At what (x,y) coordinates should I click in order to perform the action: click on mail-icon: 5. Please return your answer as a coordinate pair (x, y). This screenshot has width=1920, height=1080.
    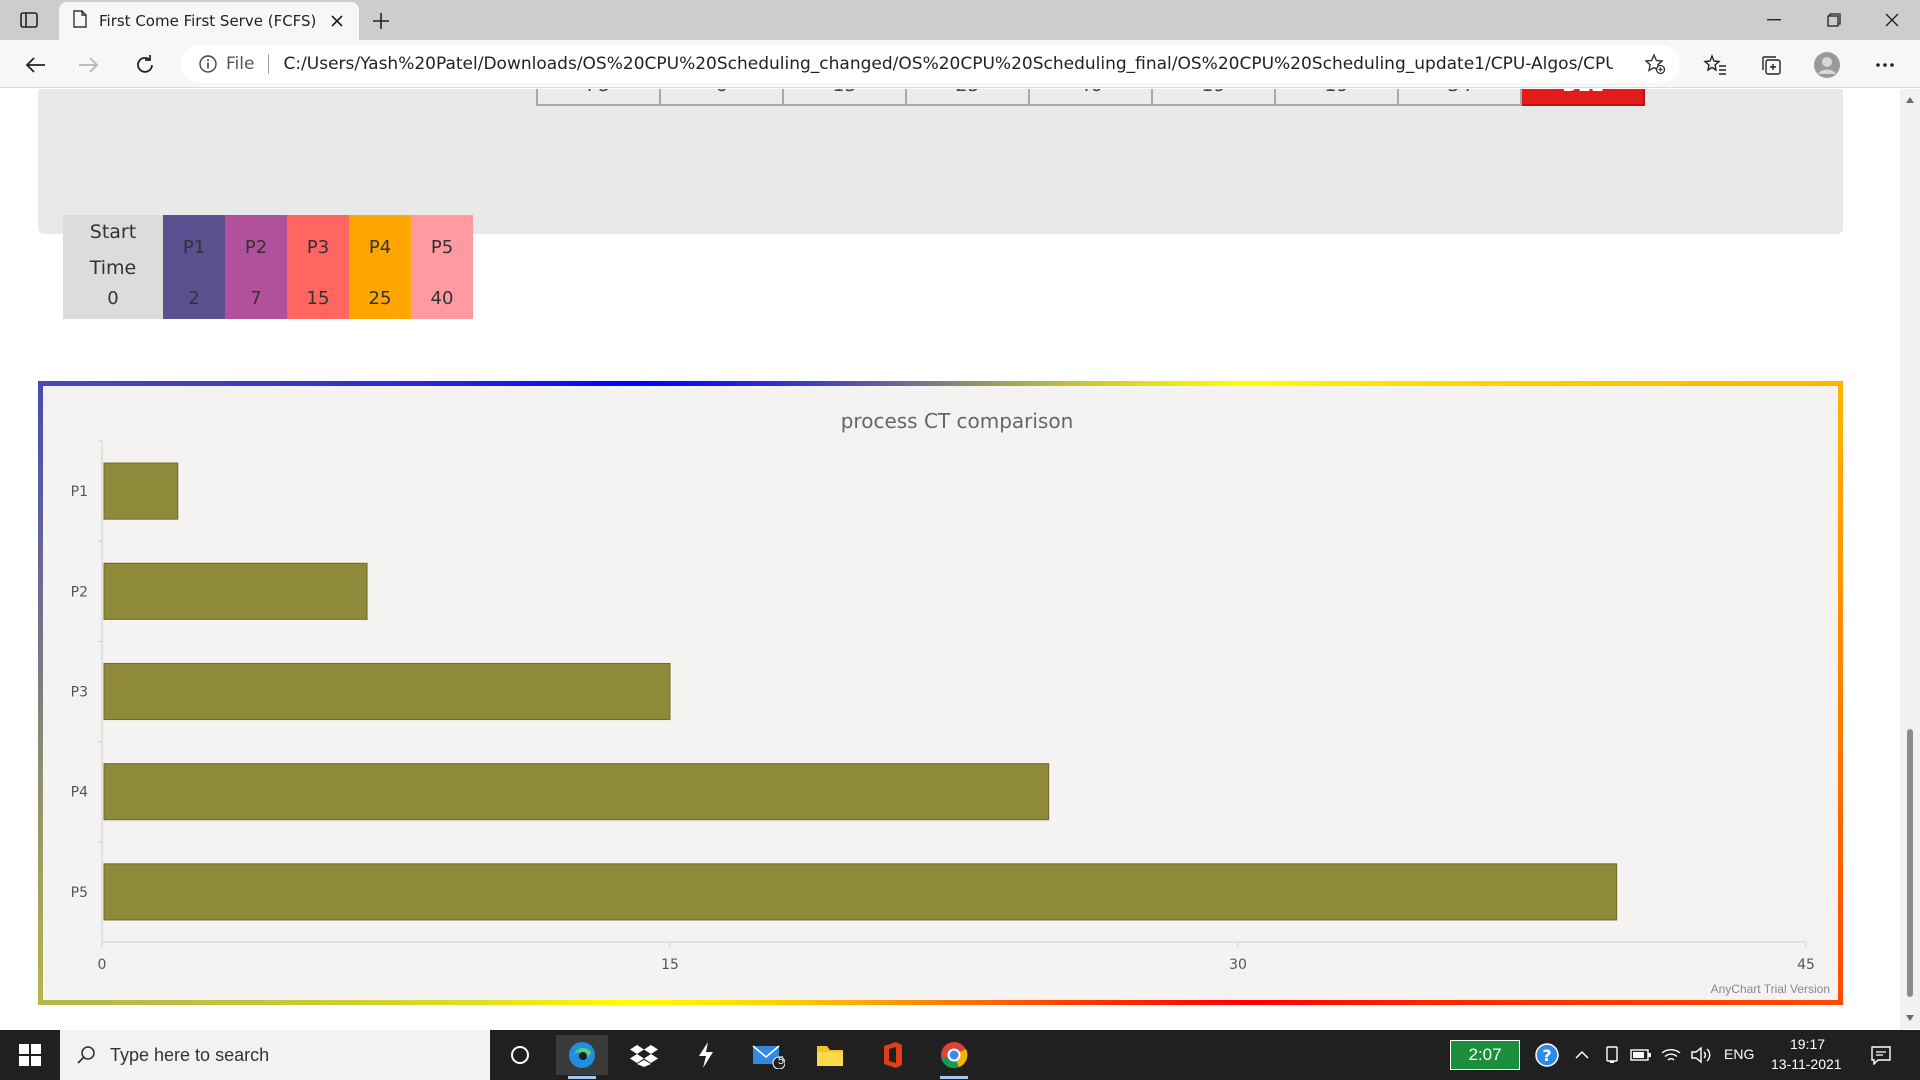
    Looking at the image, I should click on (768, 1055).